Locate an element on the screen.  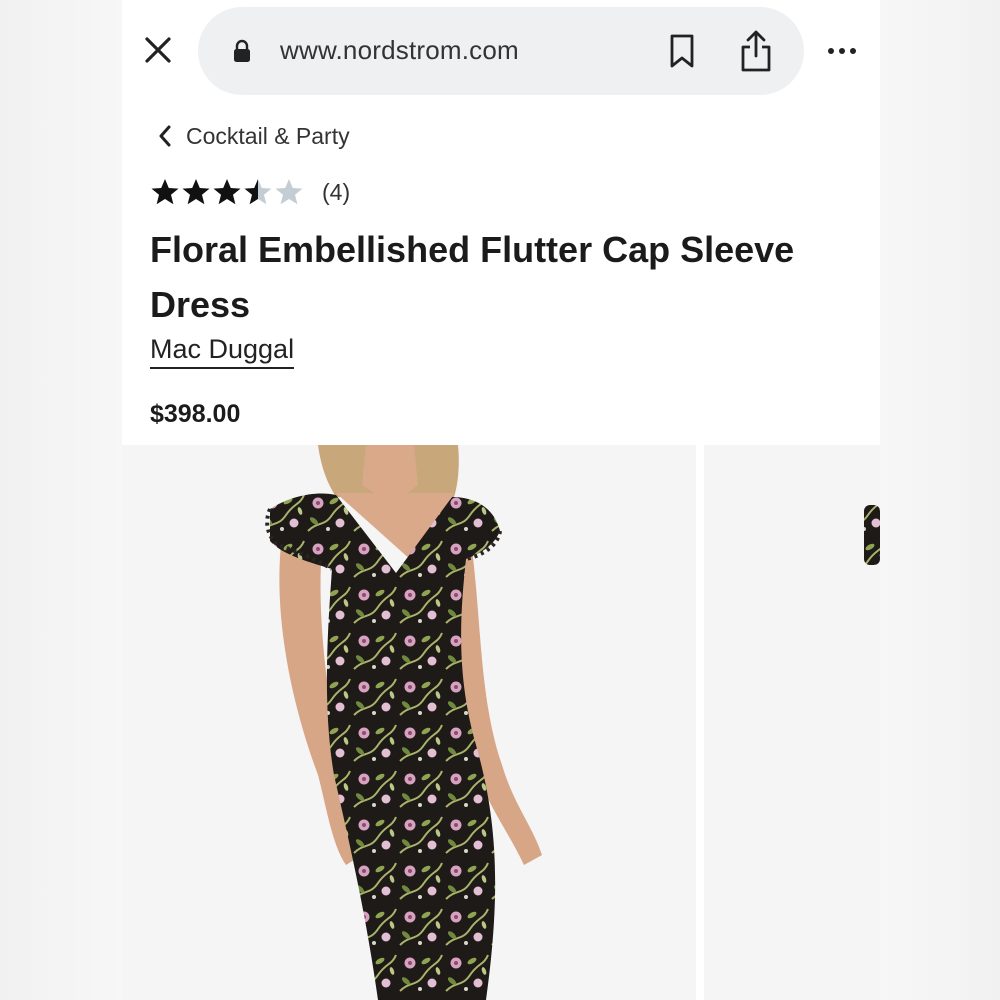
product-price: $398.00 is located at coordinates (195, 414).